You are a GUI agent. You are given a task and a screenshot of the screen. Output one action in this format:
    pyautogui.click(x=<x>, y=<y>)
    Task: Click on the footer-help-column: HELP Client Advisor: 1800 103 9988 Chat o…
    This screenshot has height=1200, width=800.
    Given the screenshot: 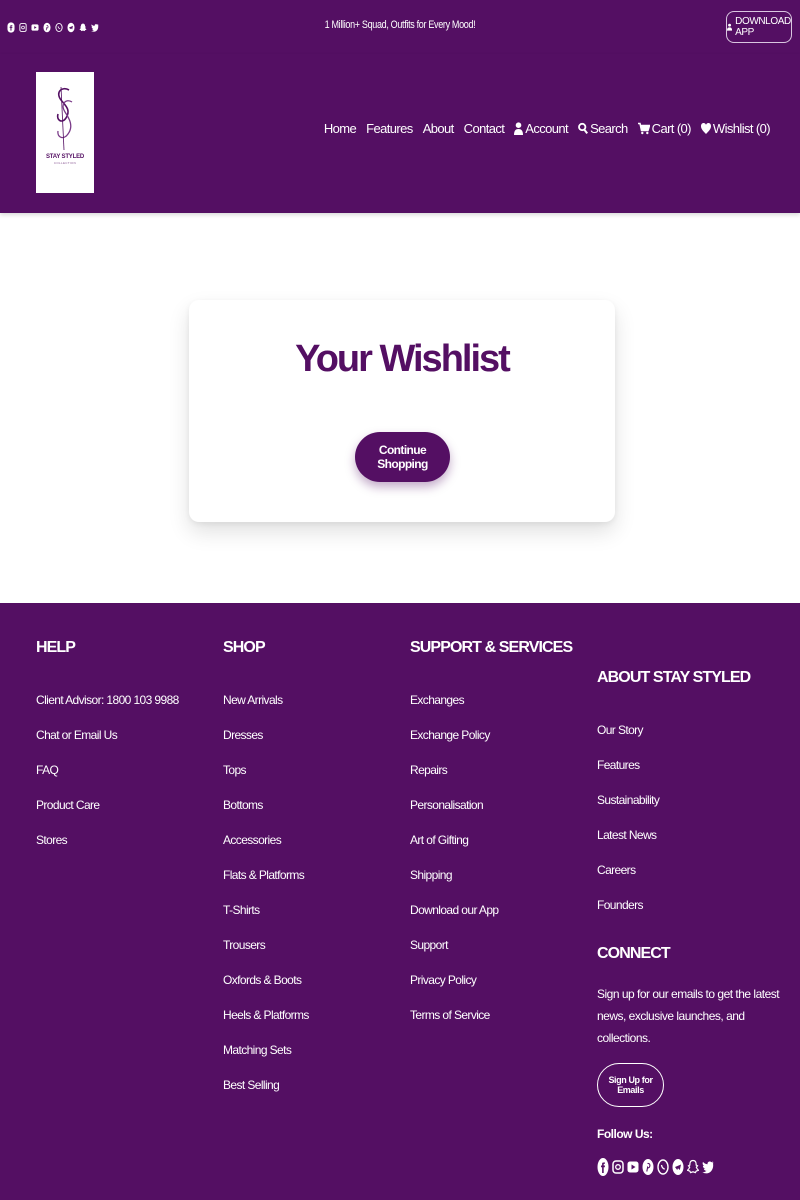 What is the action you would take?
    pyautogui.click(x=107, y=748)
    